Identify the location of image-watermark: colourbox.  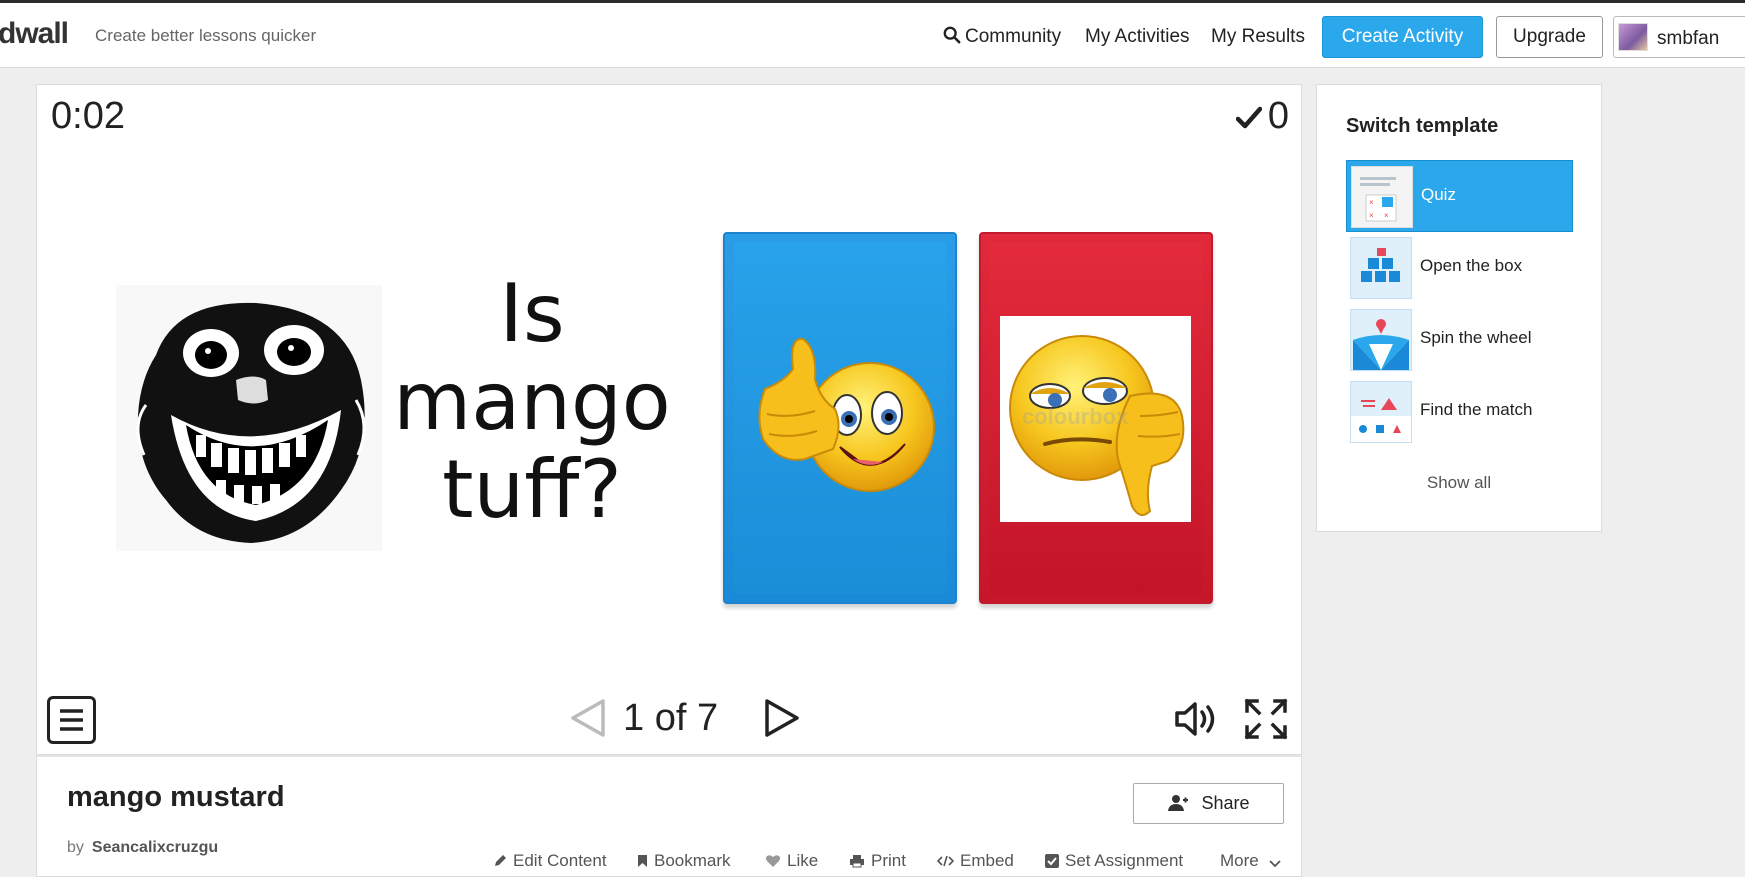
(1075, 416).